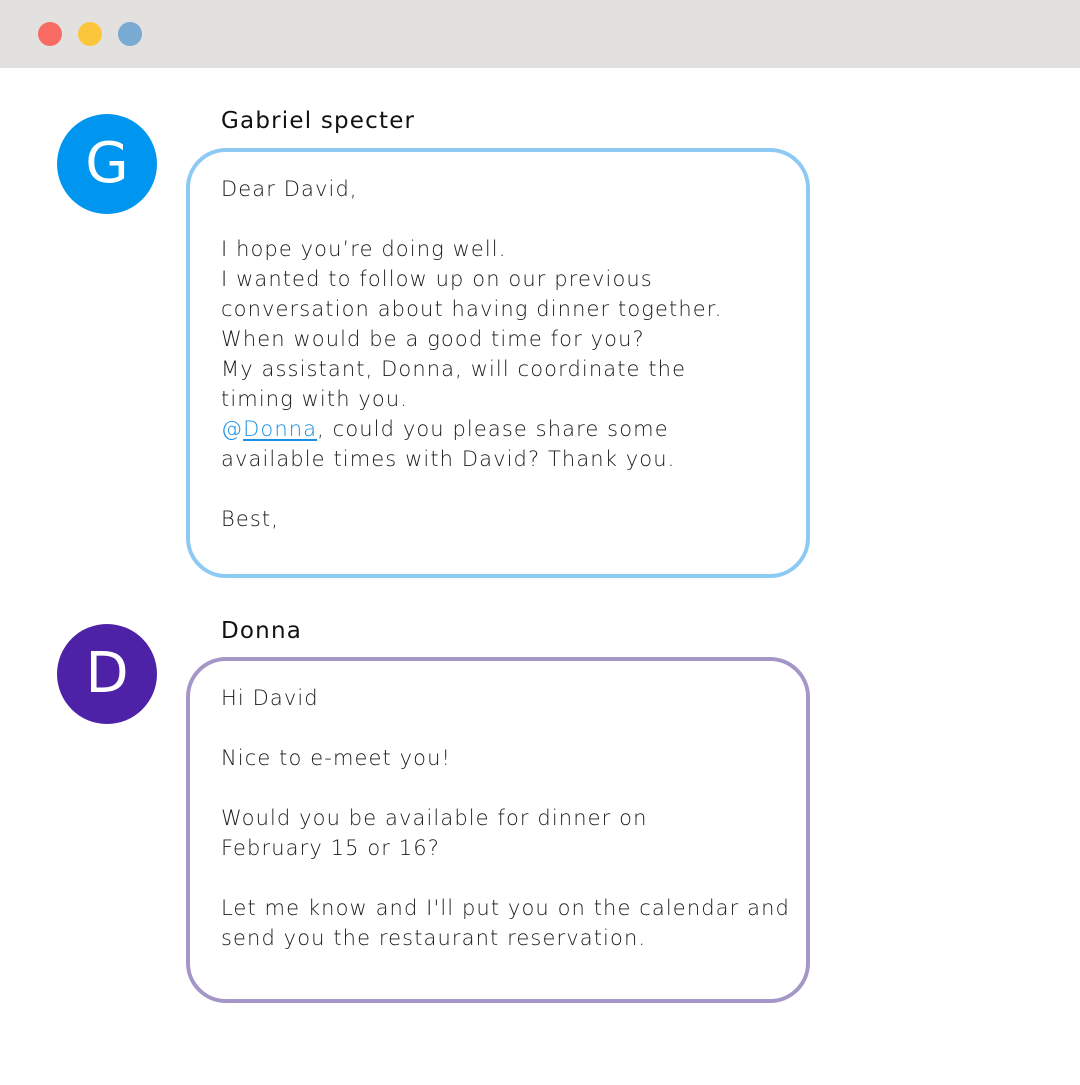 The height and width of the screenshot is (1085, 1080). I want to click on window-titlebar, so click(540, 34).